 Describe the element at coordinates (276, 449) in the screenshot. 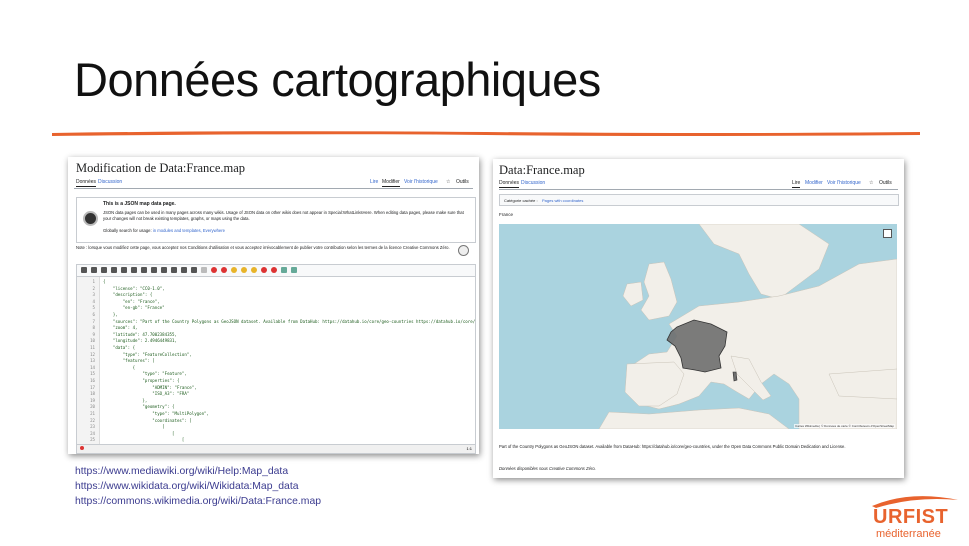

I see `editor-status-bar: 1:1` at that location.